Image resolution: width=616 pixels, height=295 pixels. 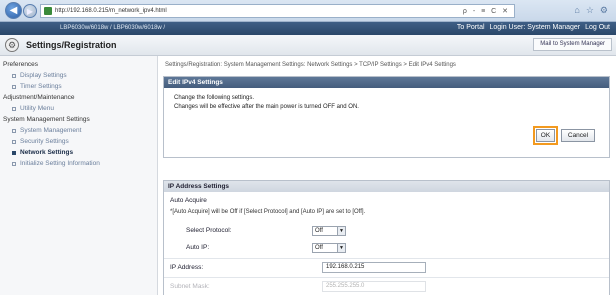 I want to click on address-tools: ρ - ≡ C ✕, so click(x=486, y=11).